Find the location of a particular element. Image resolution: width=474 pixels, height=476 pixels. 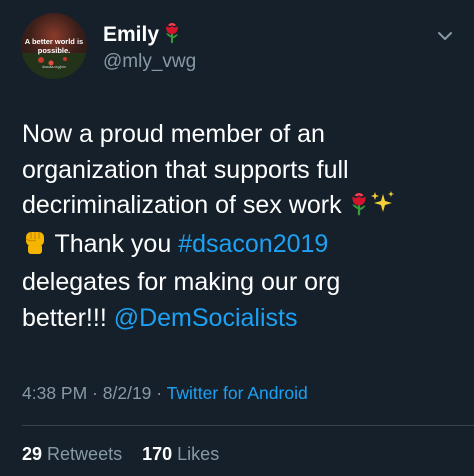

likes-stat: 170 Likes is located at coordinates (180, 454).